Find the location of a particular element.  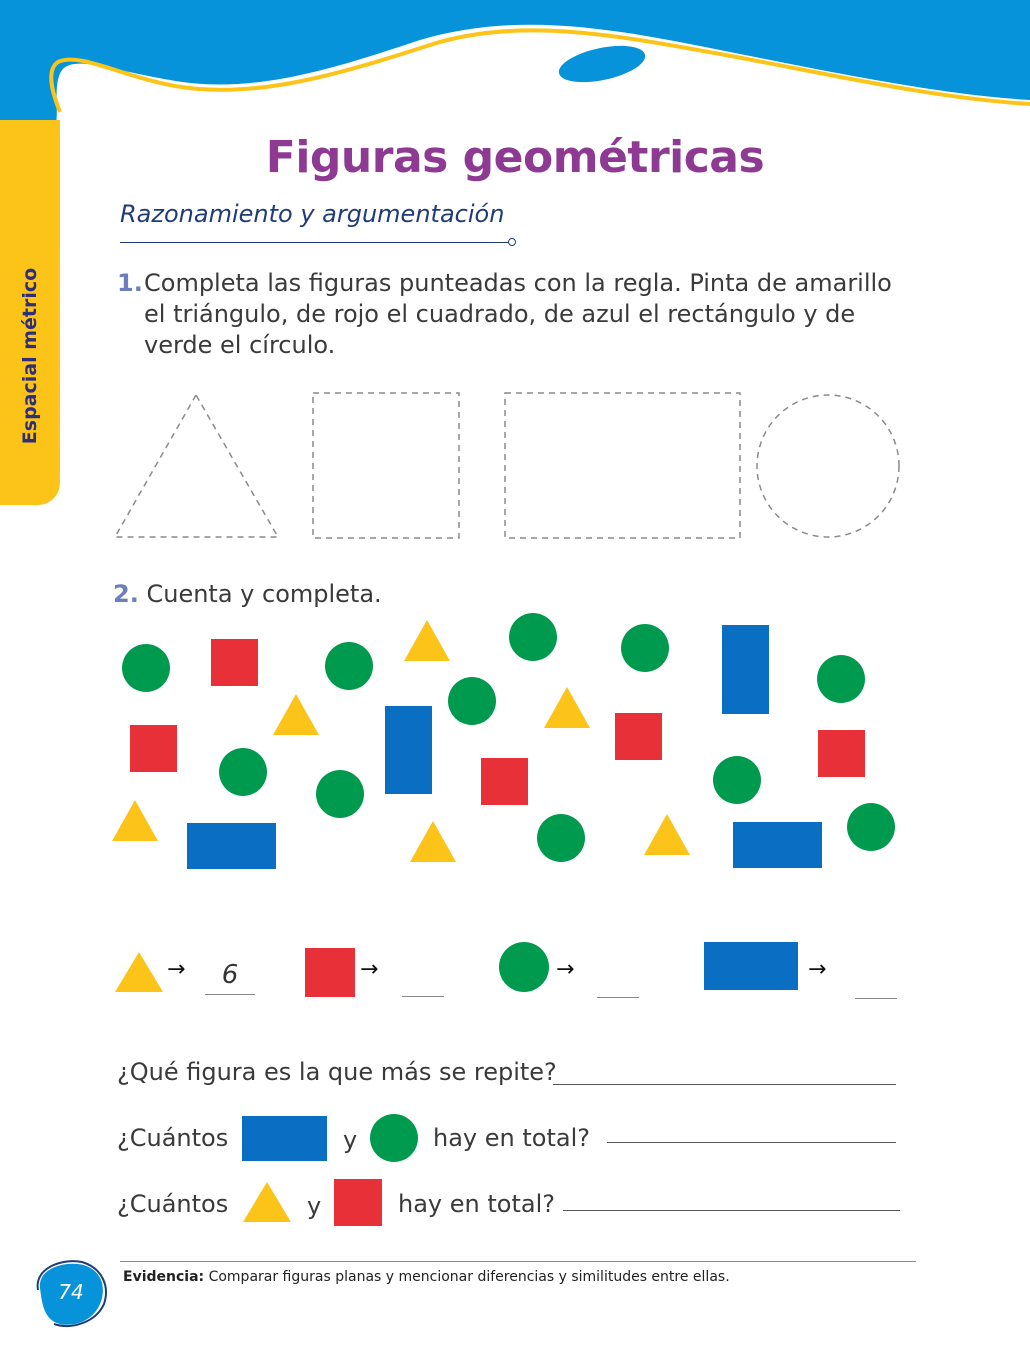

dotted-shapes is located at coordinates (506, 465).